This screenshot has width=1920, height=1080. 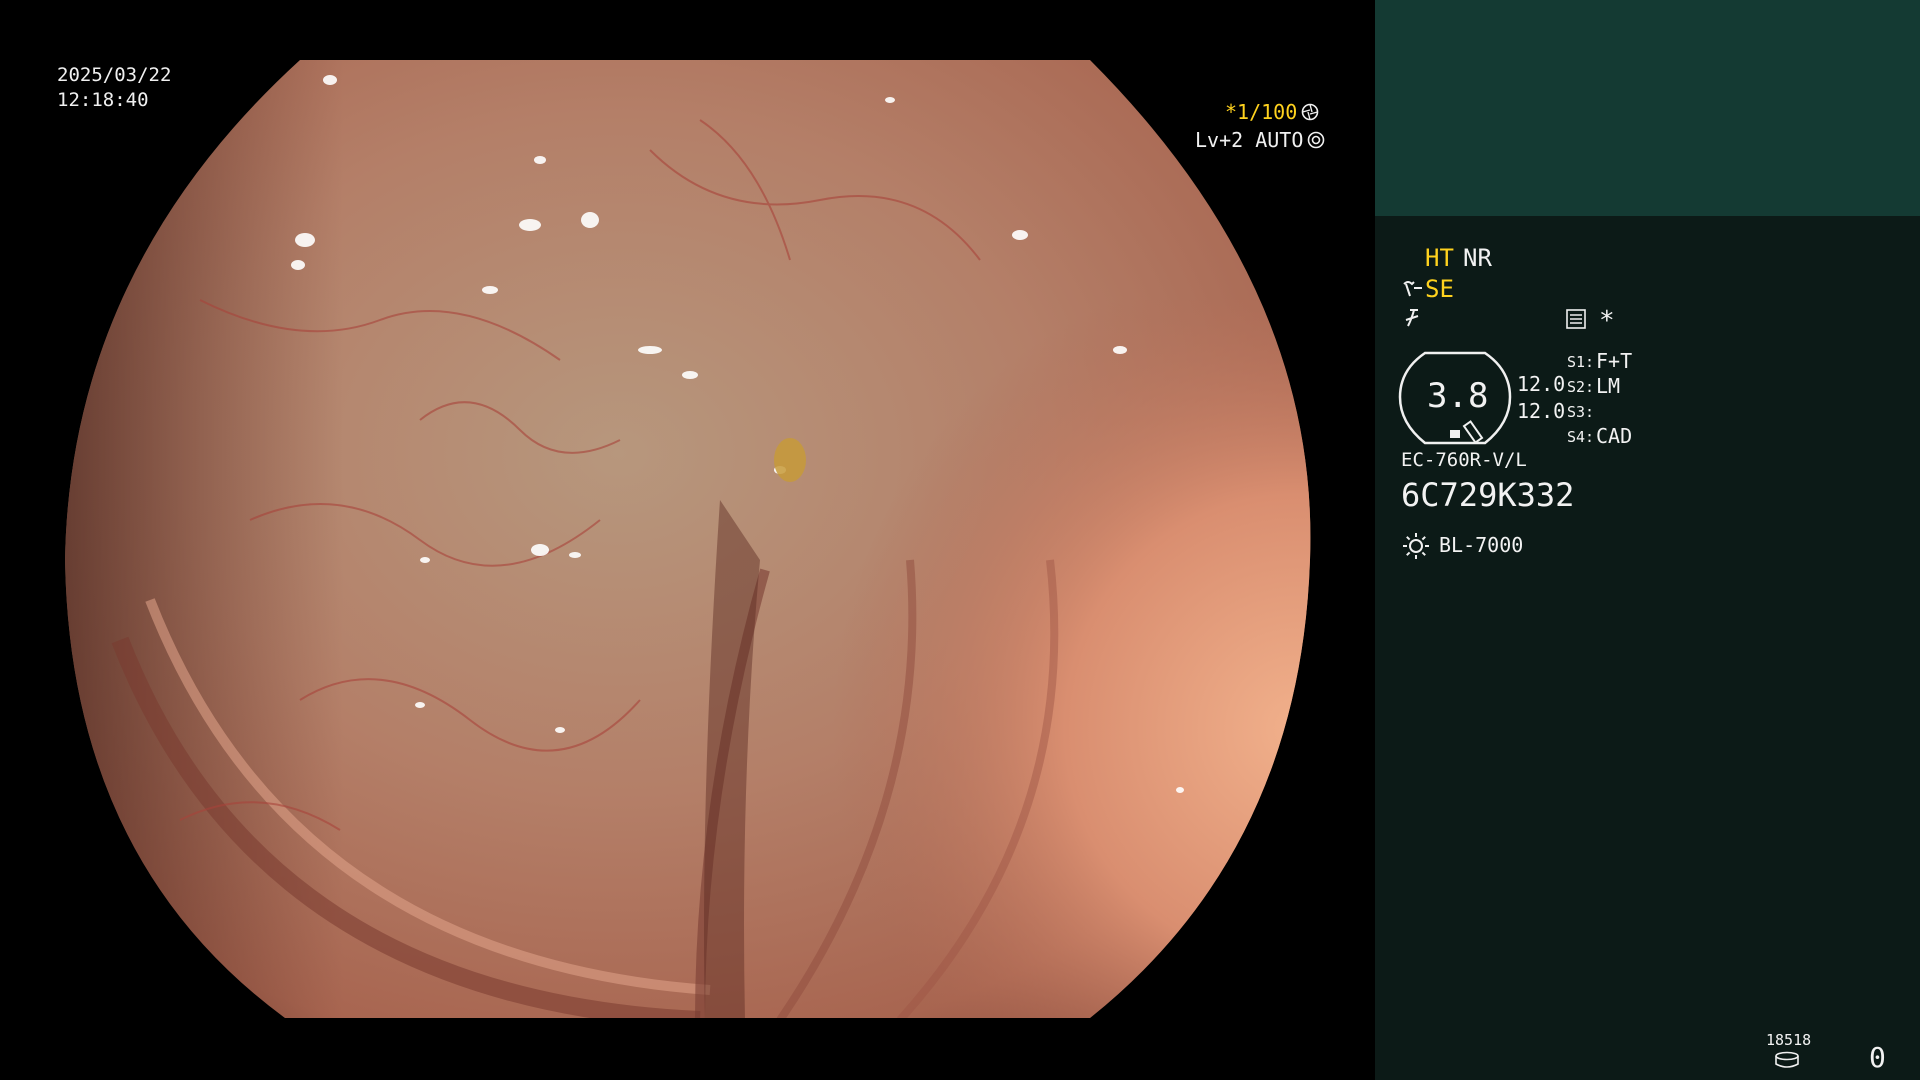 I want to click on nr-label: NR, so click(x=1477, y=258).